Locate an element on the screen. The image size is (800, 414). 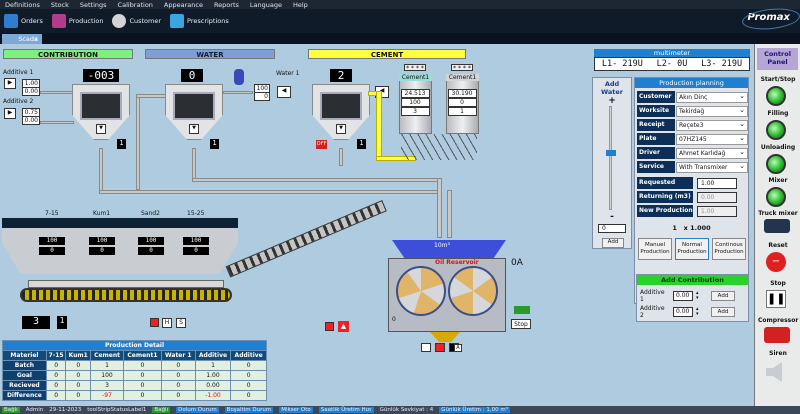
aggregate-stop-icon is located at coordinates (154, 322).